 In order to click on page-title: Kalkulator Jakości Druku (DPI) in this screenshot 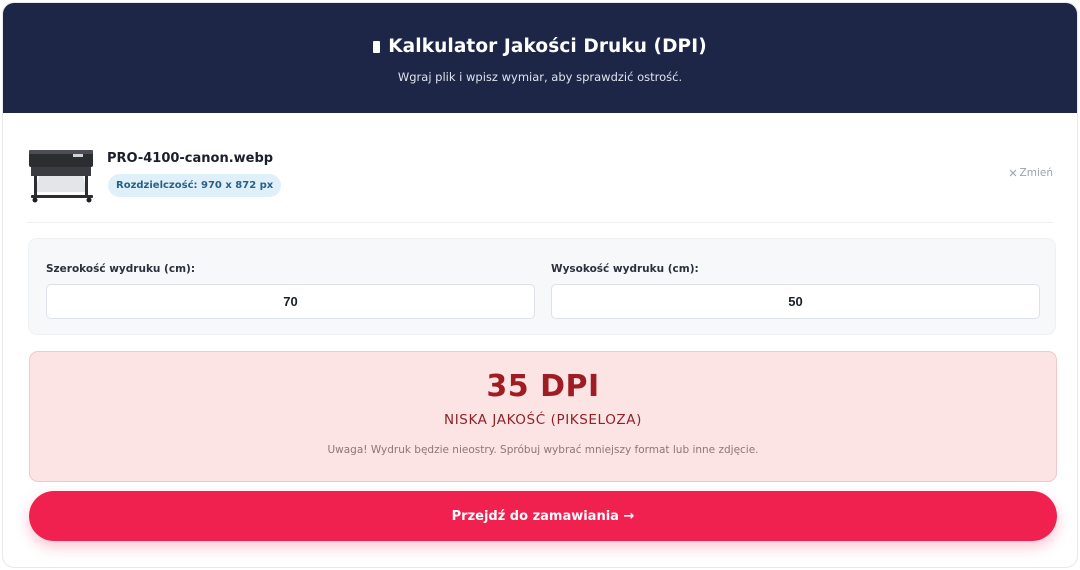, I will do `click(540, 30)`.